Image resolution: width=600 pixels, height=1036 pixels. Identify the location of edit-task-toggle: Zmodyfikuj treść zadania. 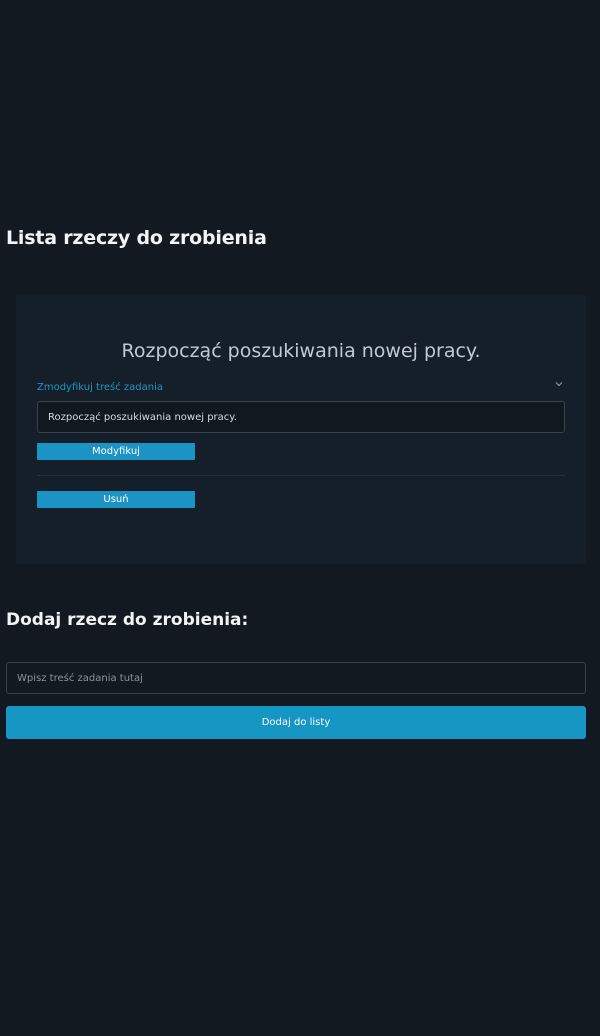
(100, 387).